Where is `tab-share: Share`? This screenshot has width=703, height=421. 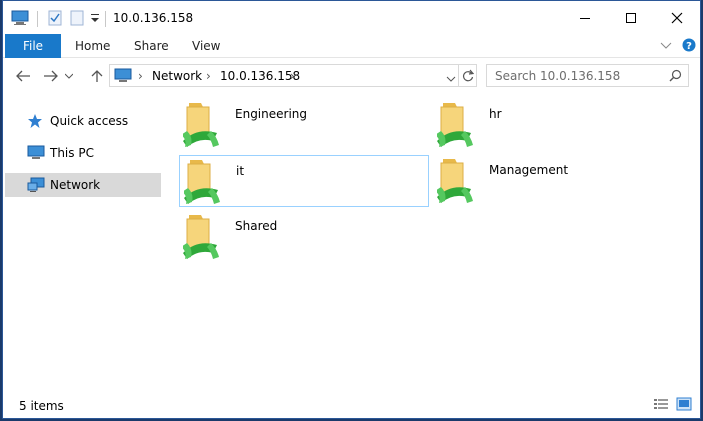
tab-share: Share is located at coordinates (151, 46).